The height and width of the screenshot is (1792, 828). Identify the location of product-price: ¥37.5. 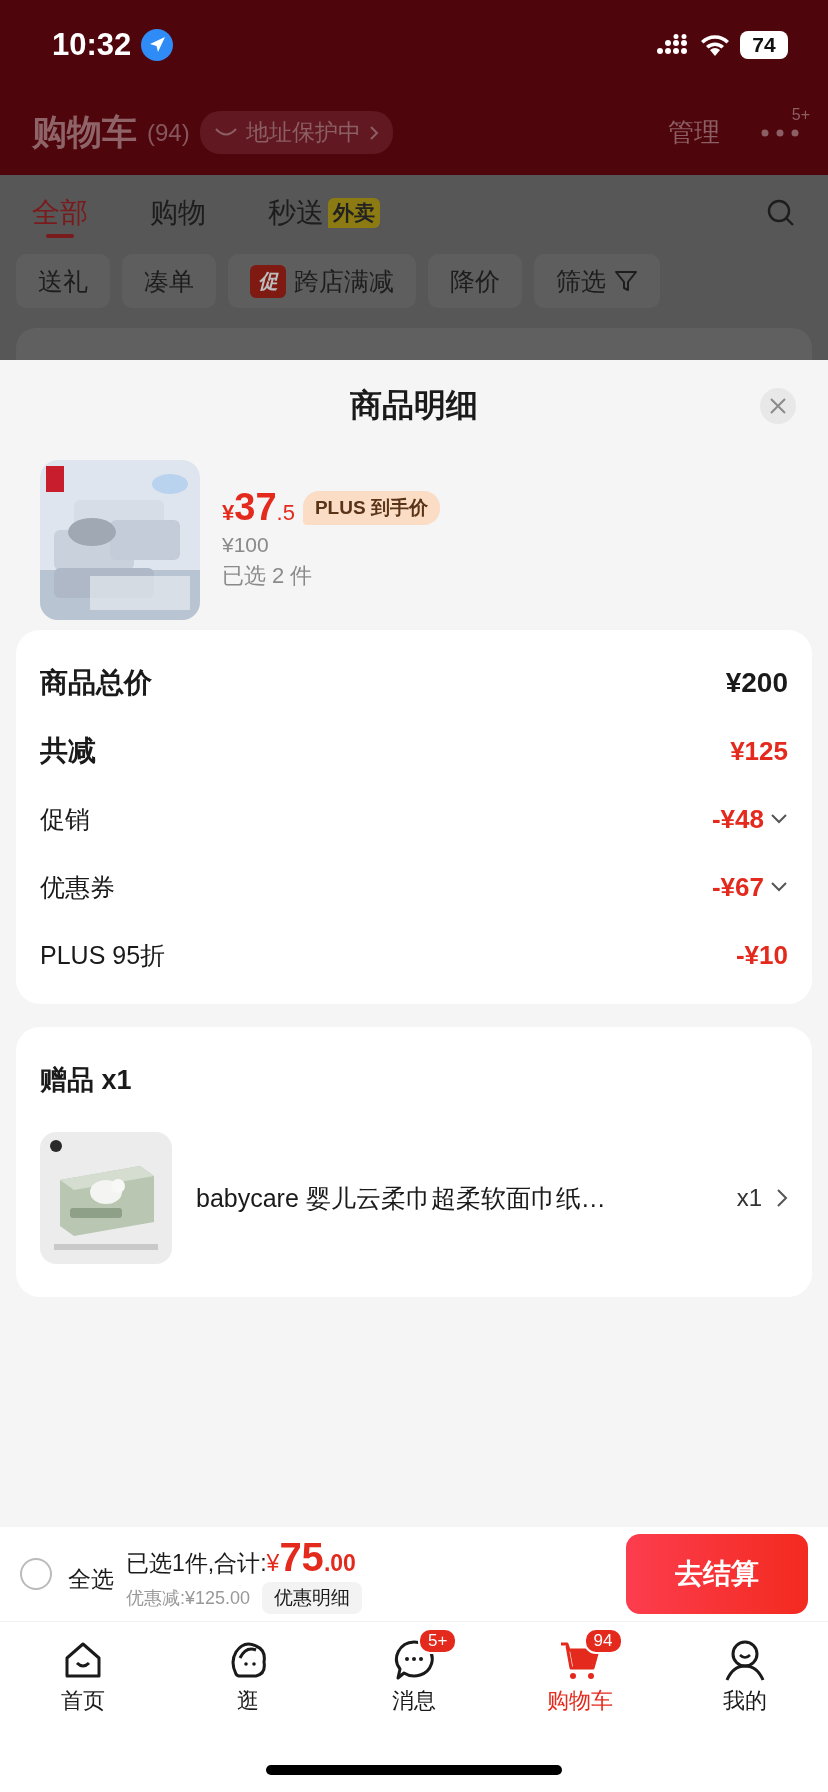
(258, 507).